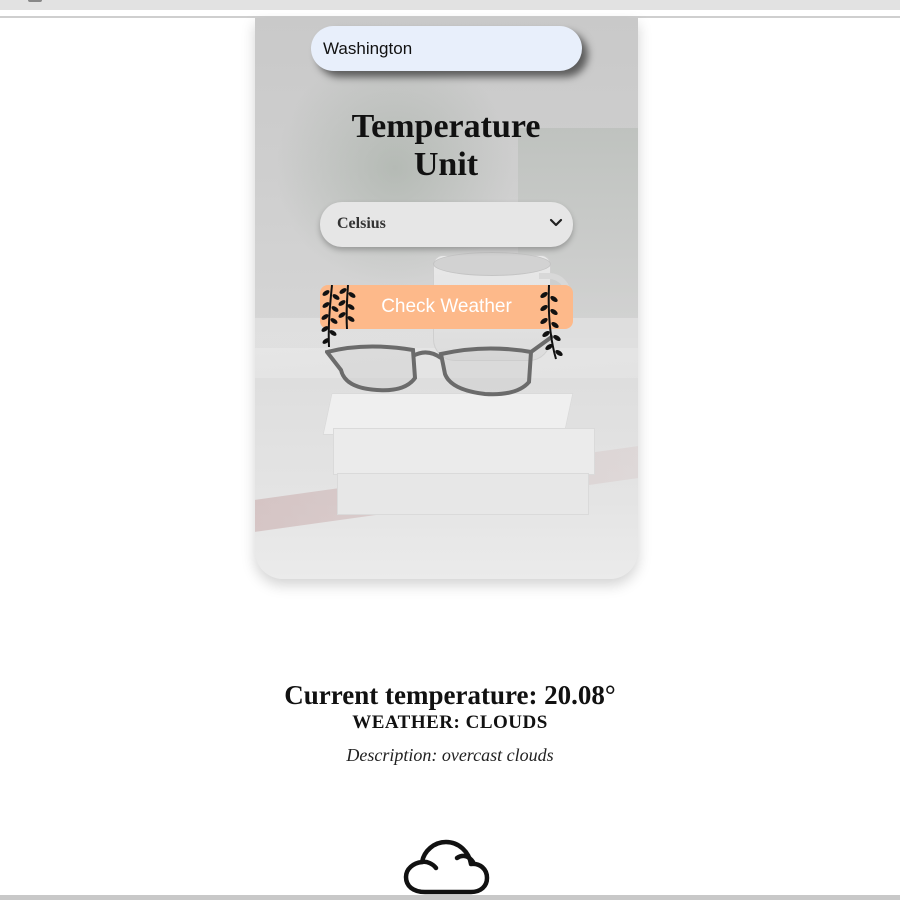  What do you see at coordinates (450, 897) in the screenshot?
I see `bottom-divider` at bounding box center [450, 897].